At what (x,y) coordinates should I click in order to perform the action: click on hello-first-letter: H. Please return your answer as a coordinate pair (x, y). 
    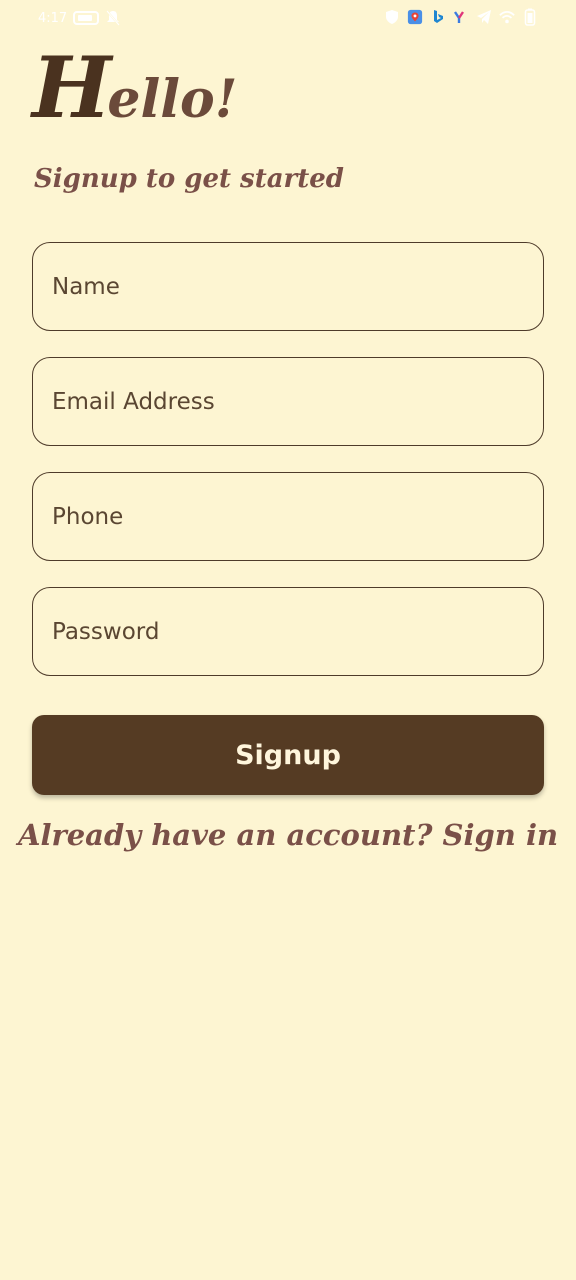
    Looking at the image, I should click on (72, 87).